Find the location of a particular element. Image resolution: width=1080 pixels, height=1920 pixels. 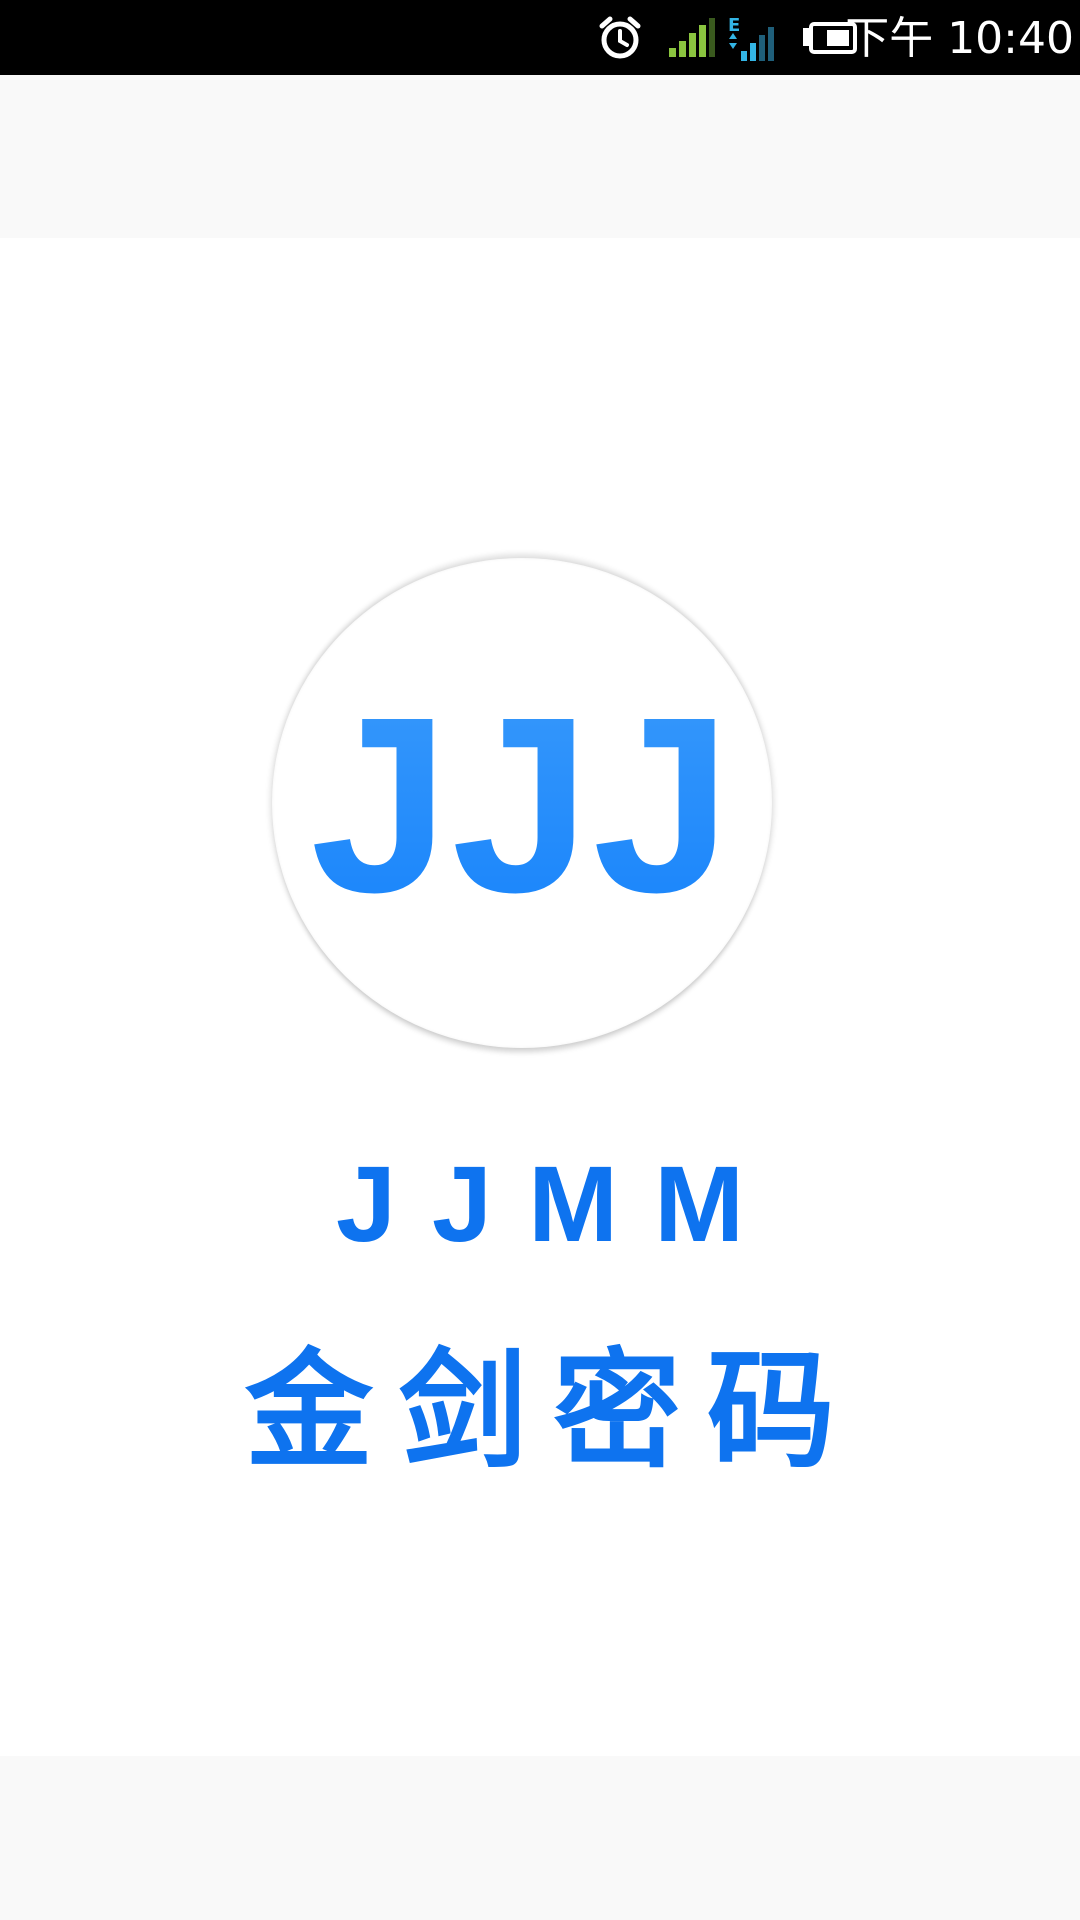

status-time: 下午 10:40 is located at coordinates (959, 38).